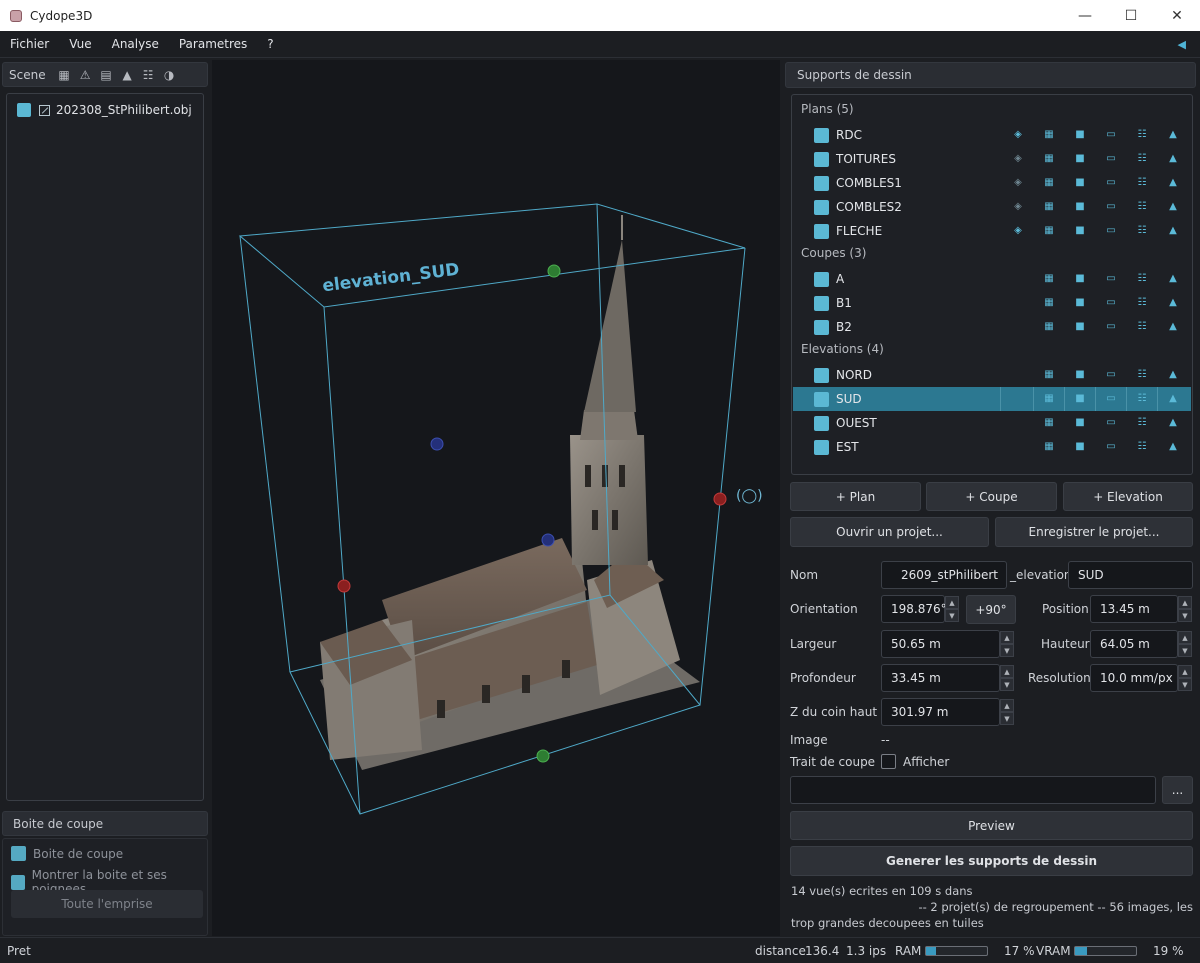  I want to click on support-row: NORD ▦ ■ ▭ ☷ ▲, so click(992, 375).